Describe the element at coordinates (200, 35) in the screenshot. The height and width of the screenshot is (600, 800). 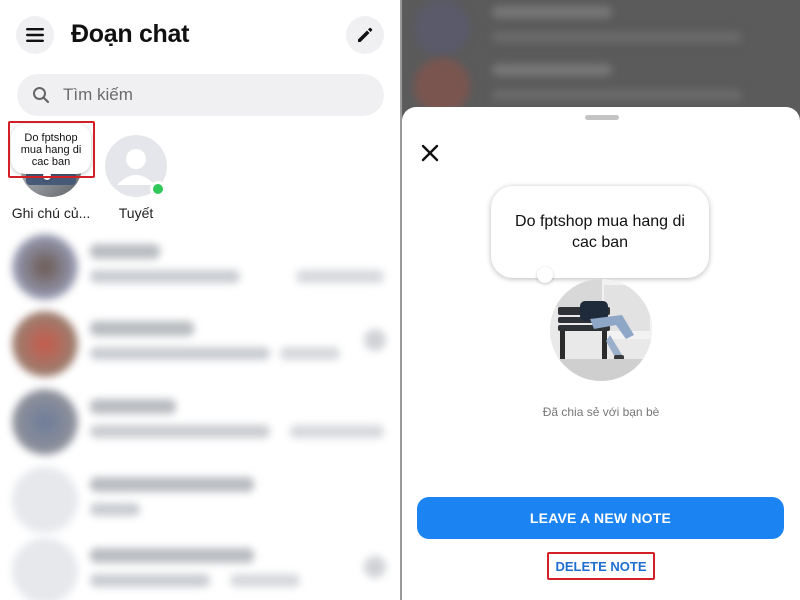
I see `chat-list-header: Đoạn chat` at that location.